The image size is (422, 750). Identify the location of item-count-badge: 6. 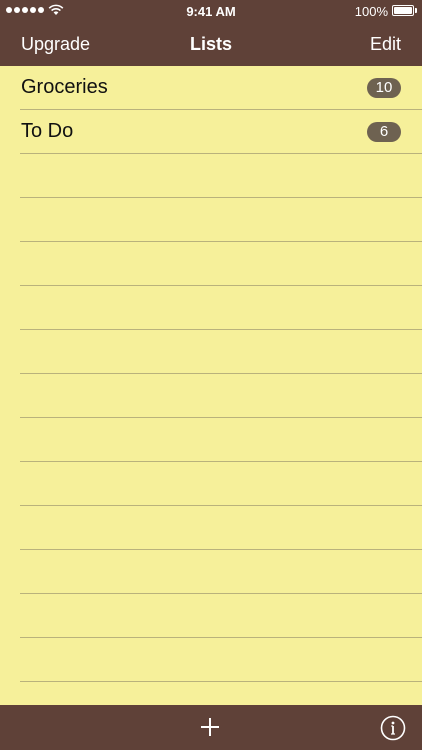
(384, 132).